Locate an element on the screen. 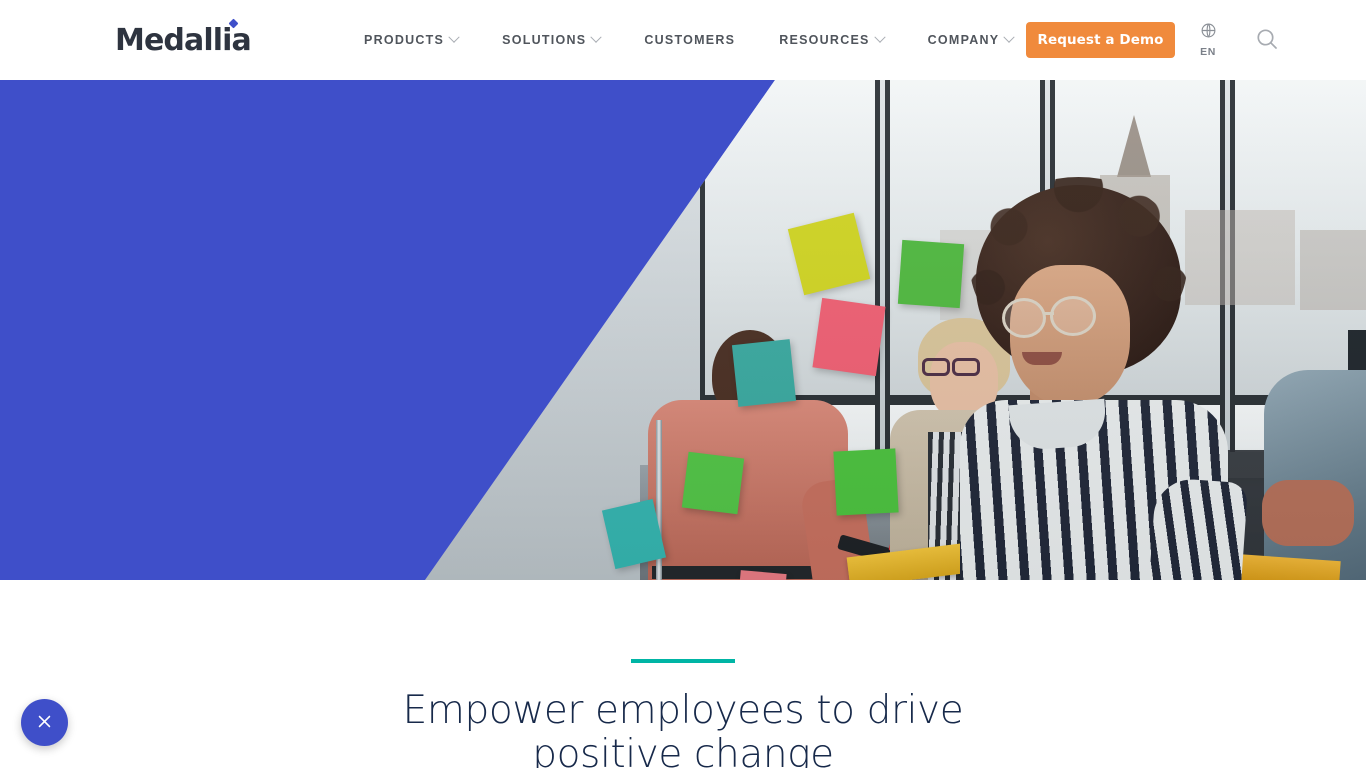 The width and height of the screenshot is (1366, 768). nav-item-label: PRODUCTS is located at coordinates (404, 40).